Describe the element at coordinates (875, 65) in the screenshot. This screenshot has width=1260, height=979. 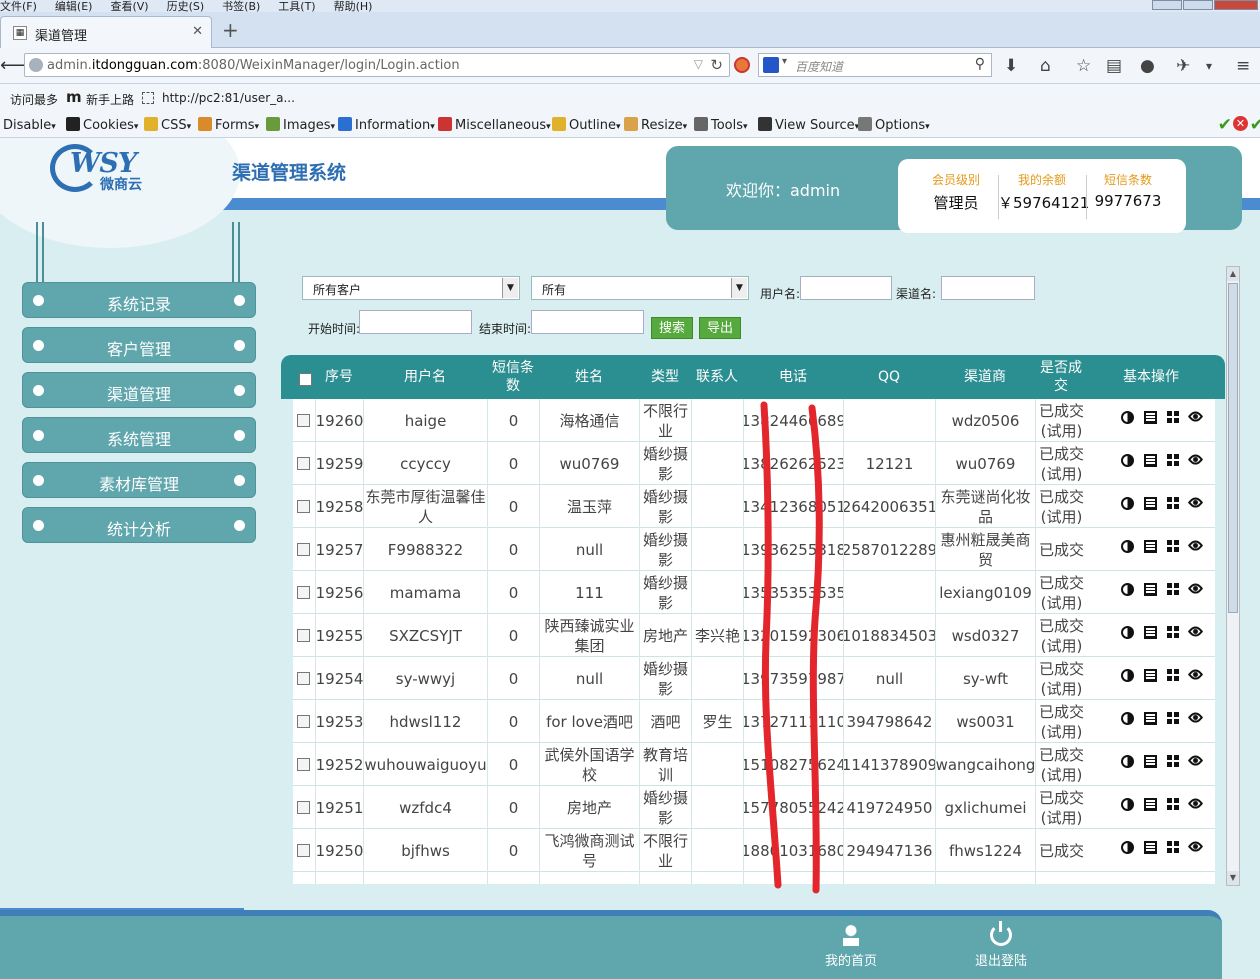
I see `search-box: ▾ 百度知道 ⚲` at that location.